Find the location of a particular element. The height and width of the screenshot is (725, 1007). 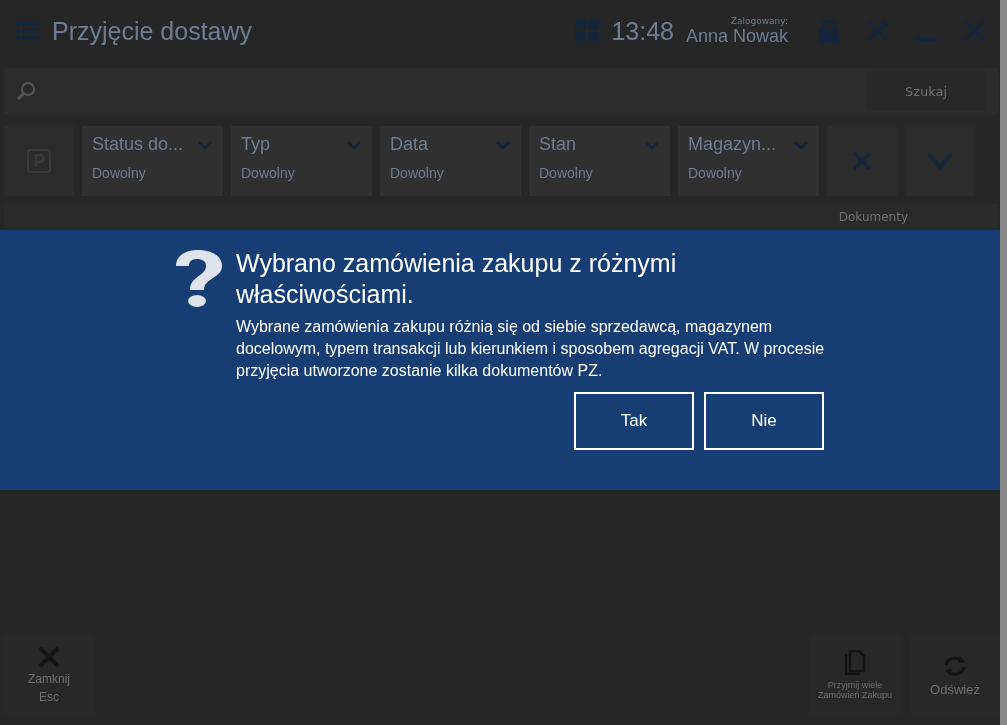

window-title: Przyjęcie dostawy is located at coordinates (153, 31).